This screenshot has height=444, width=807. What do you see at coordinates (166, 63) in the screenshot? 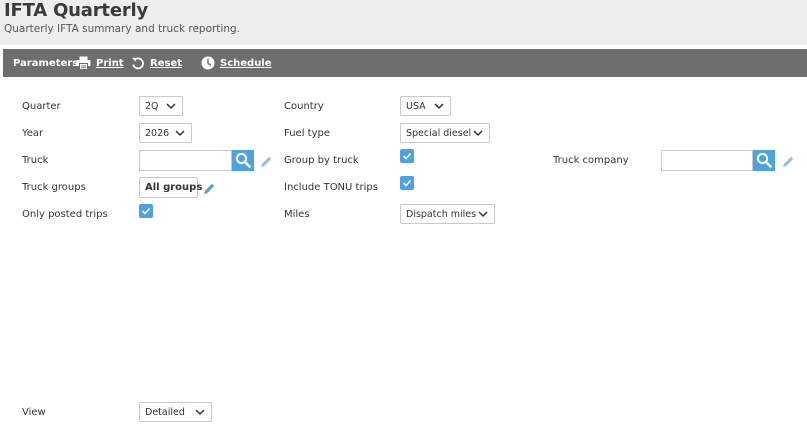
I see `reset-label: Reset` at bounding box center [166, 63].